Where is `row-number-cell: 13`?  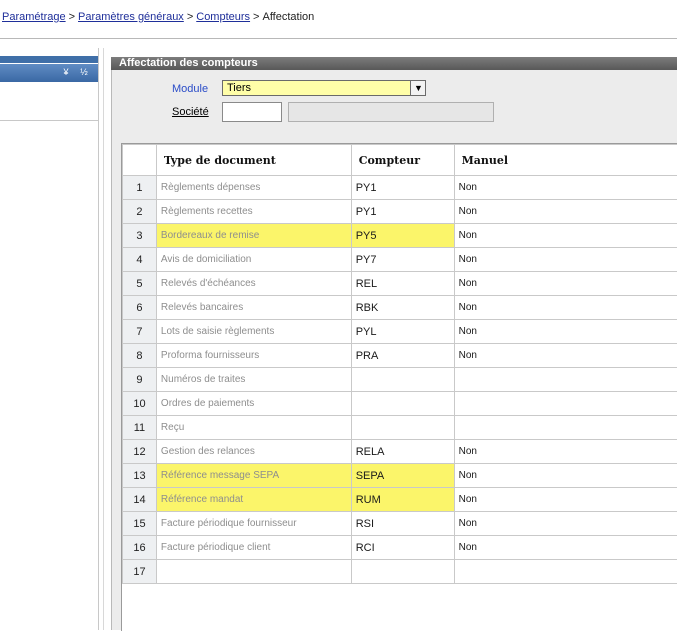 row-number-cell: 13 is located at coordinates (140, 476).